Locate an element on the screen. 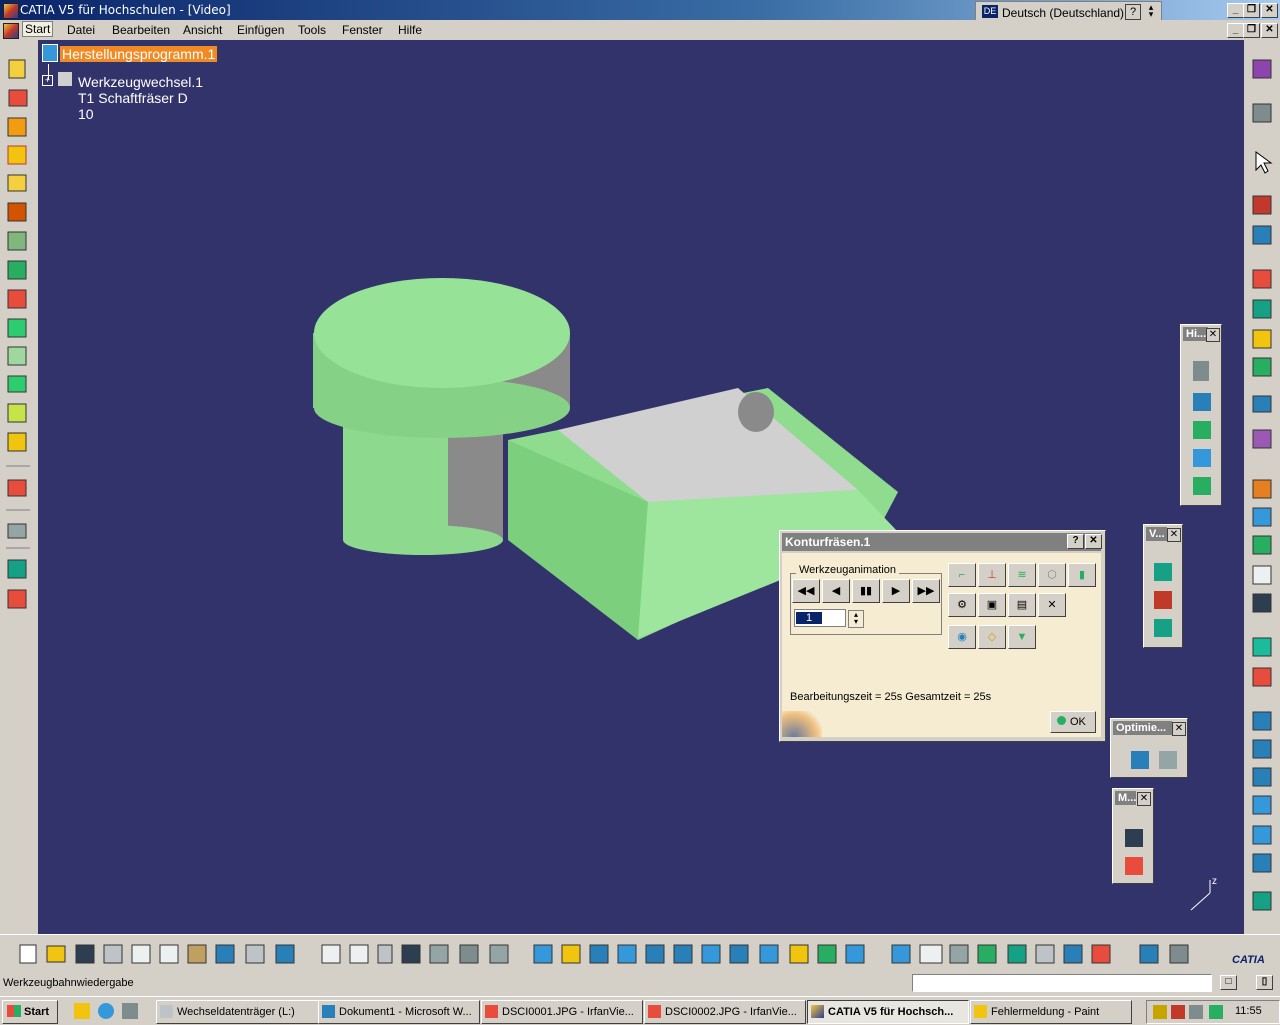  command-close-icon: ▯ is located at coordinates (1264, 982).